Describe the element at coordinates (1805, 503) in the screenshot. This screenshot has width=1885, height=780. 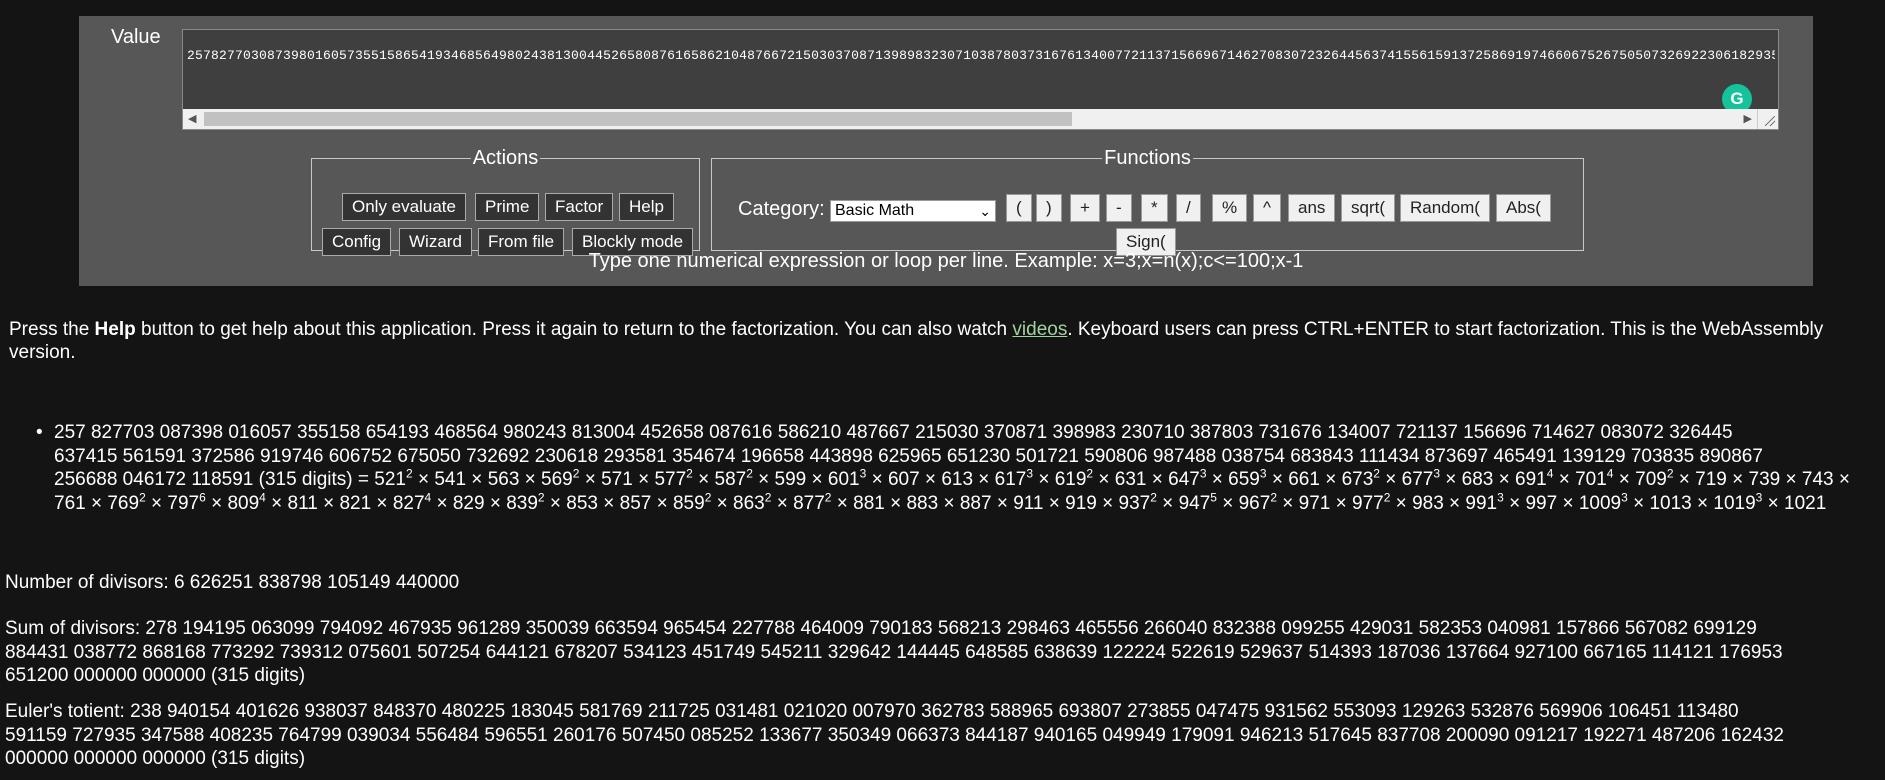
I see `prime-factor: 1021` at that location.